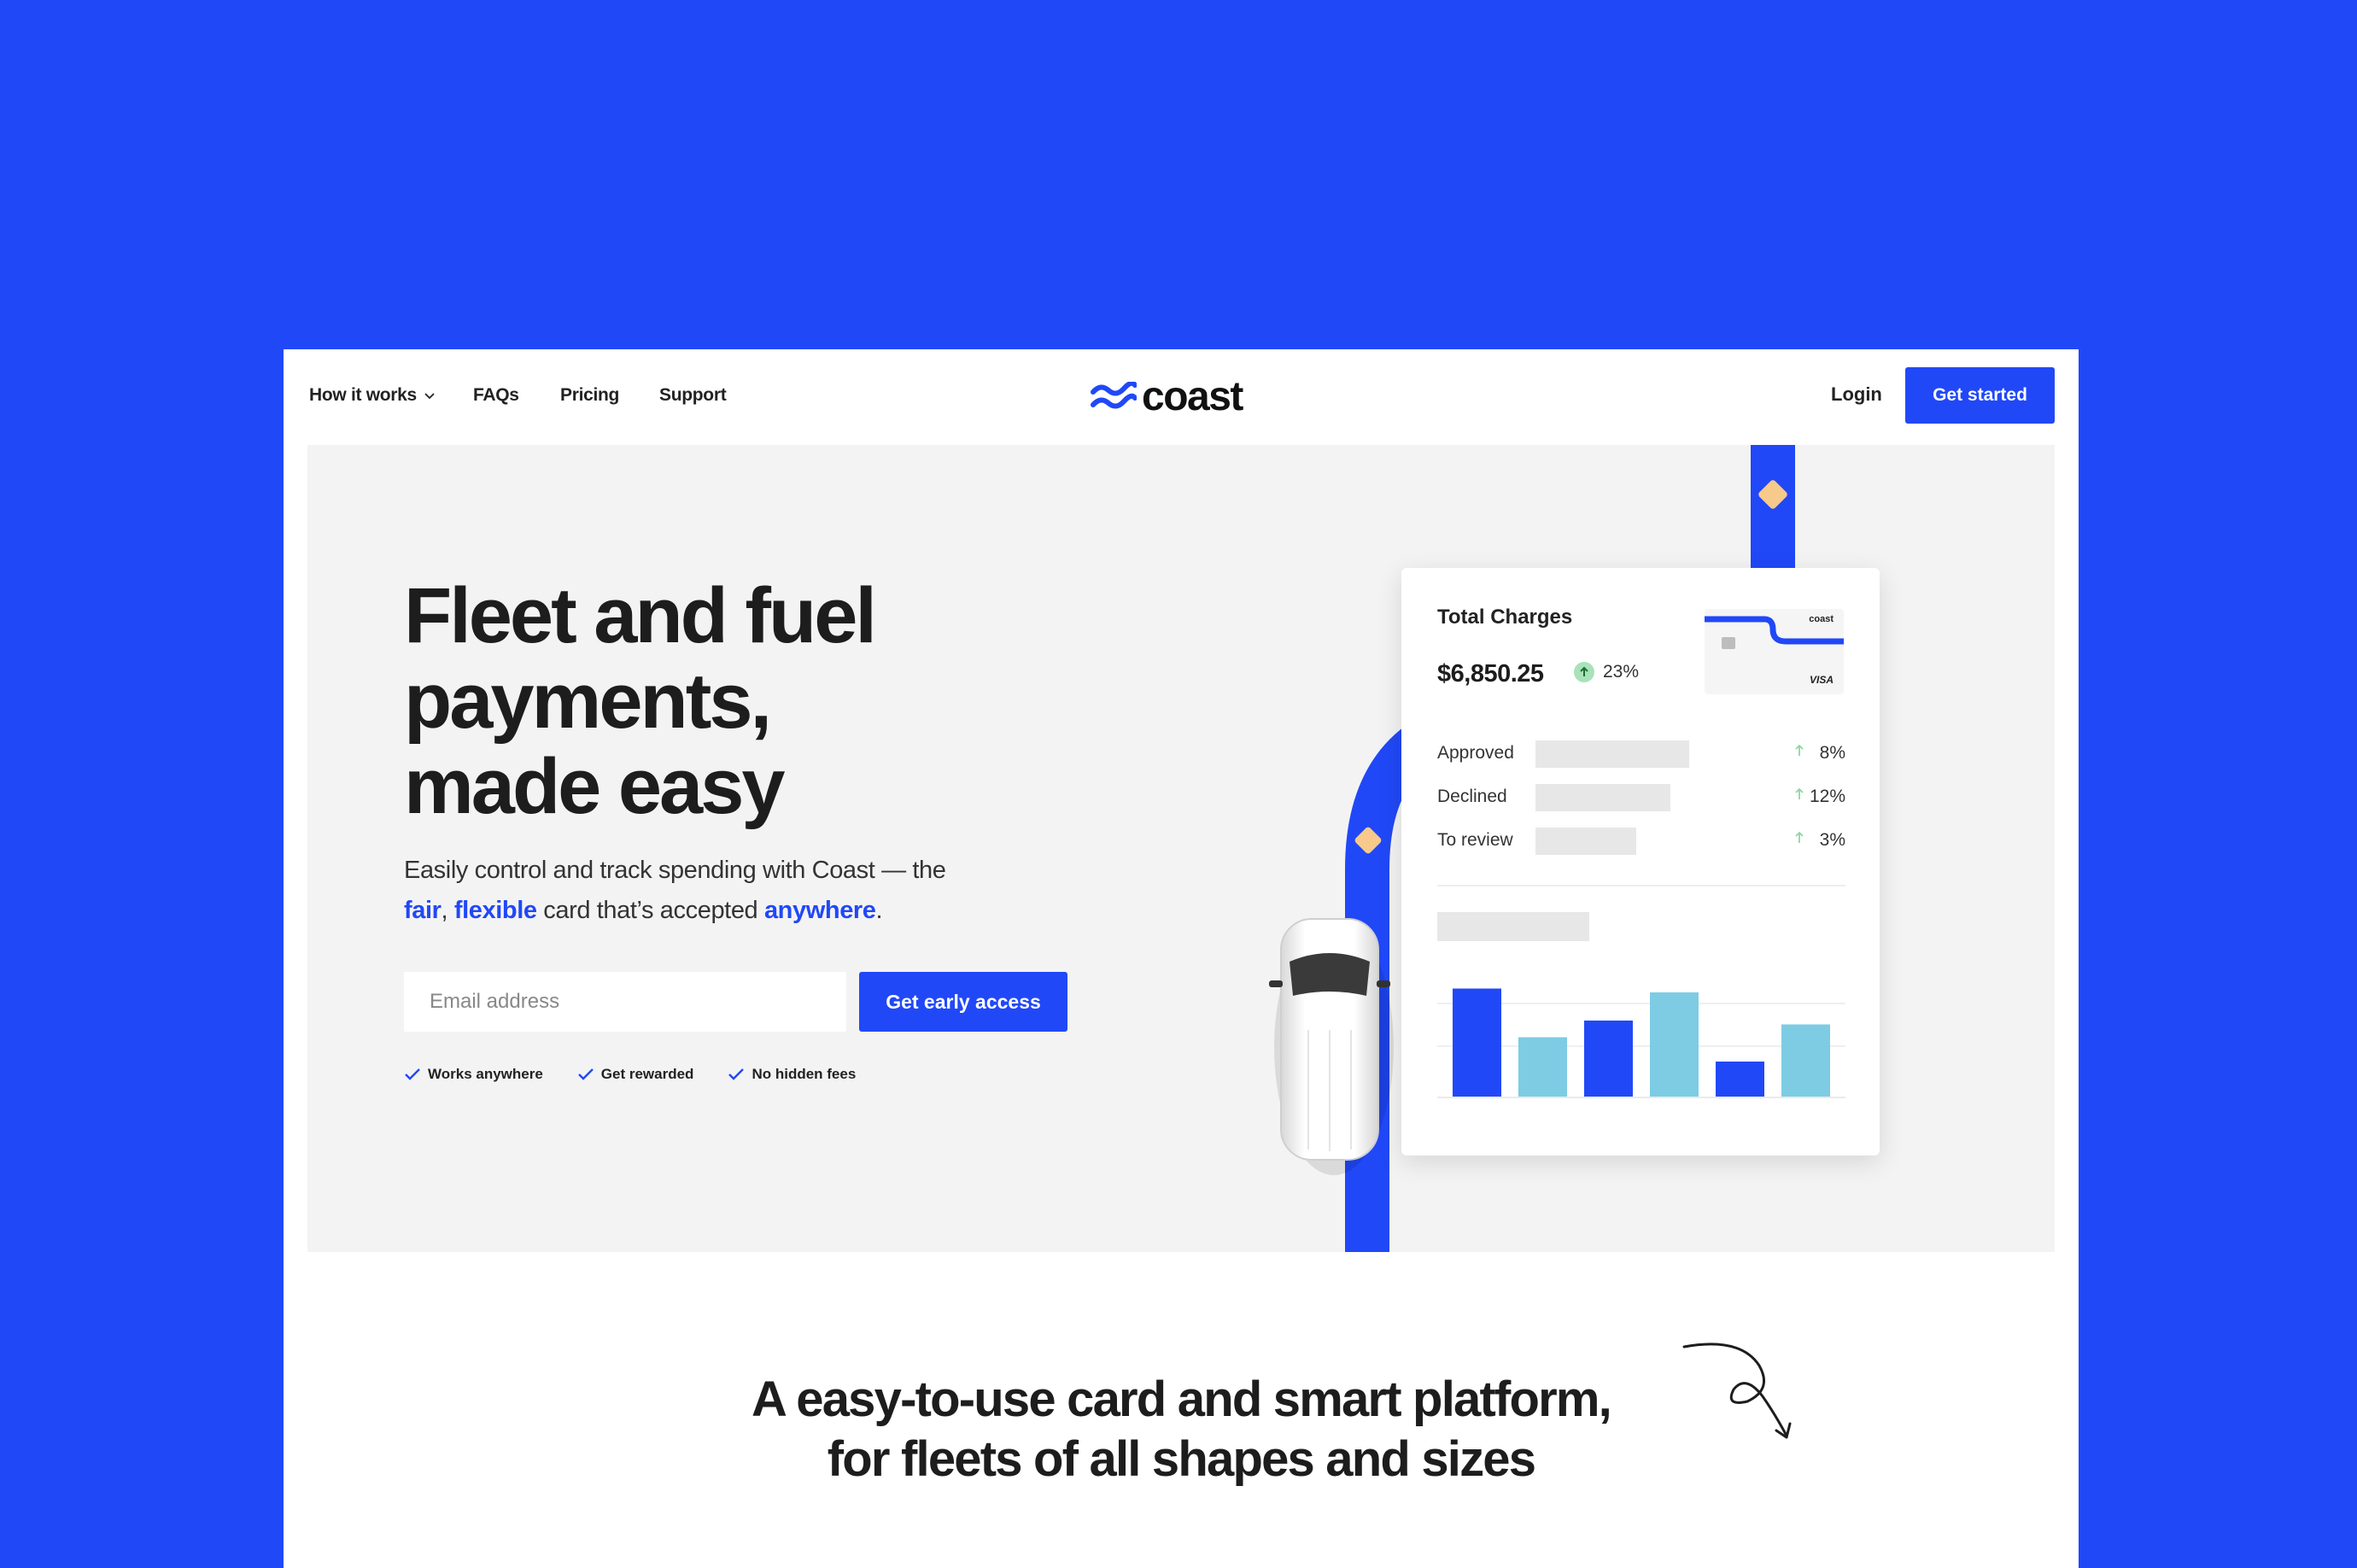 This screenshot has height=1568, width=2357. What do you see at coordinates (1475, 840) in the screenshot?
I see `stat-label: To review` at bounding box center [1475, 840].